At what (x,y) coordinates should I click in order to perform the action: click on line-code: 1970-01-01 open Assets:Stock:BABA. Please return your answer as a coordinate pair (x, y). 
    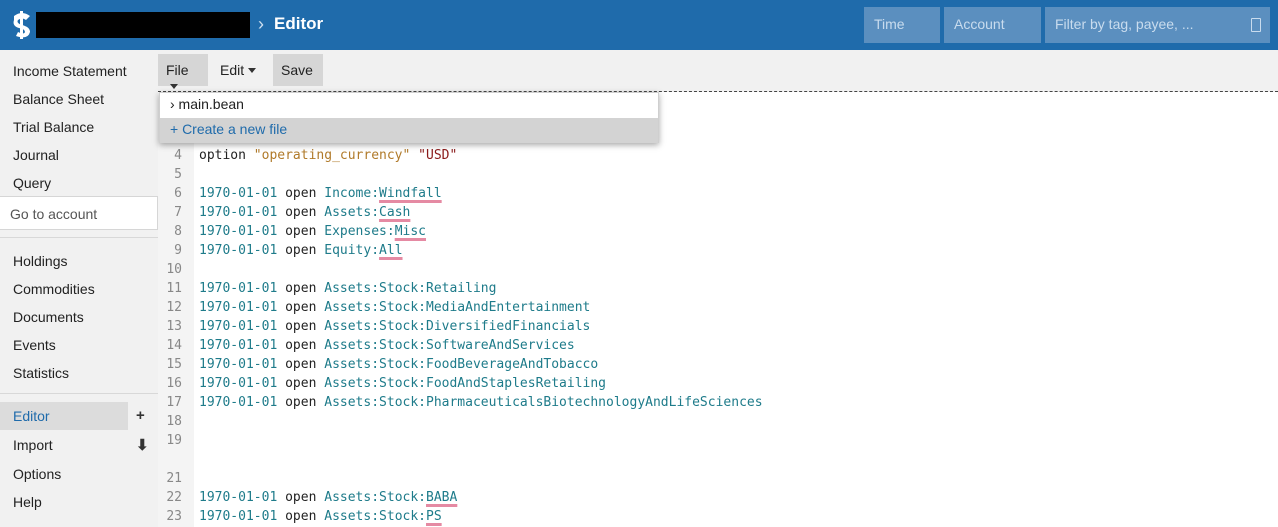
    Looking at the image, I should click on (328, 497).